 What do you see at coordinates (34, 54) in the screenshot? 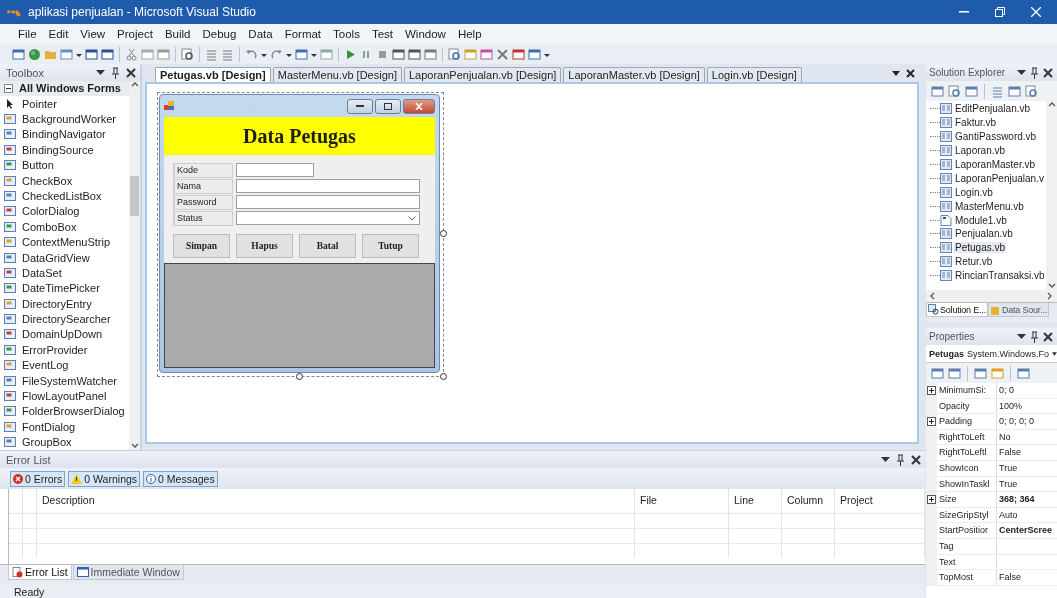
I see `globe-icon` at bounding box center [34, 54].